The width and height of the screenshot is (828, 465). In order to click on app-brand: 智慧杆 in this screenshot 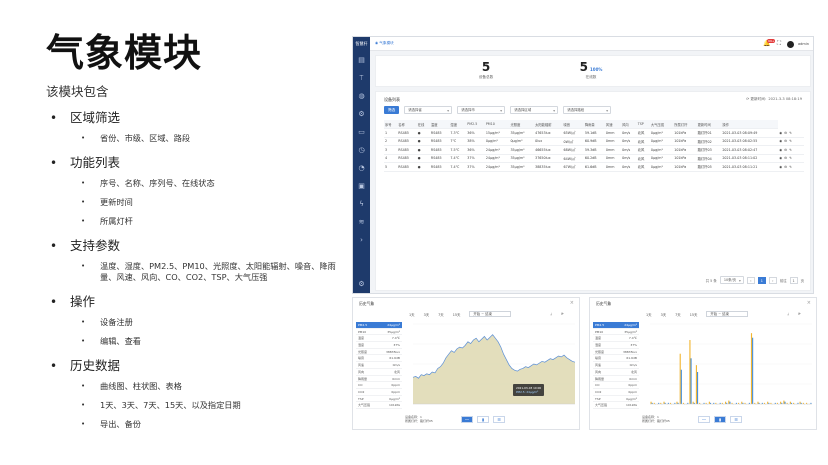, I will do `click(361, 44)`.